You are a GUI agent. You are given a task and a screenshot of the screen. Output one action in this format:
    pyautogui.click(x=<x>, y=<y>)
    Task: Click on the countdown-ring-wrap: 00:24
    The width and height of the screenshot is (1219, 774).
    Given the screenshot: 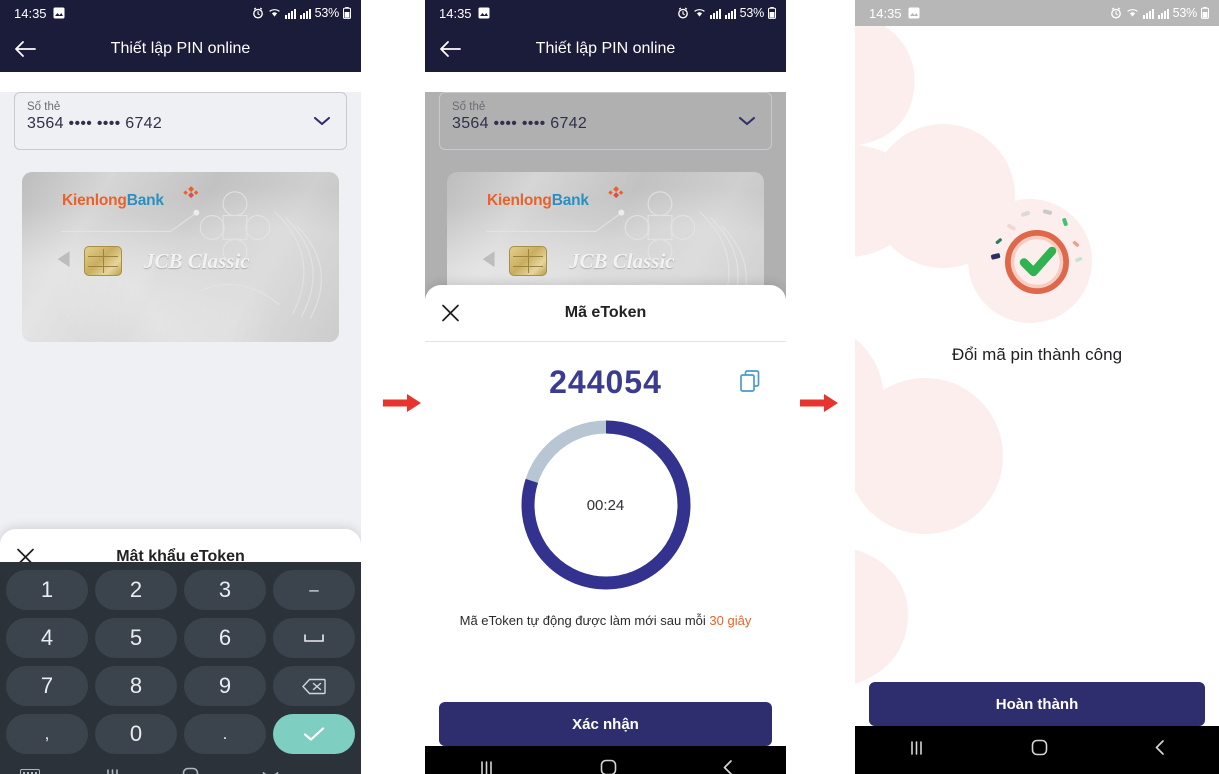 What is the action you would take?
    pyautogui.click(x=605, y=498)
    